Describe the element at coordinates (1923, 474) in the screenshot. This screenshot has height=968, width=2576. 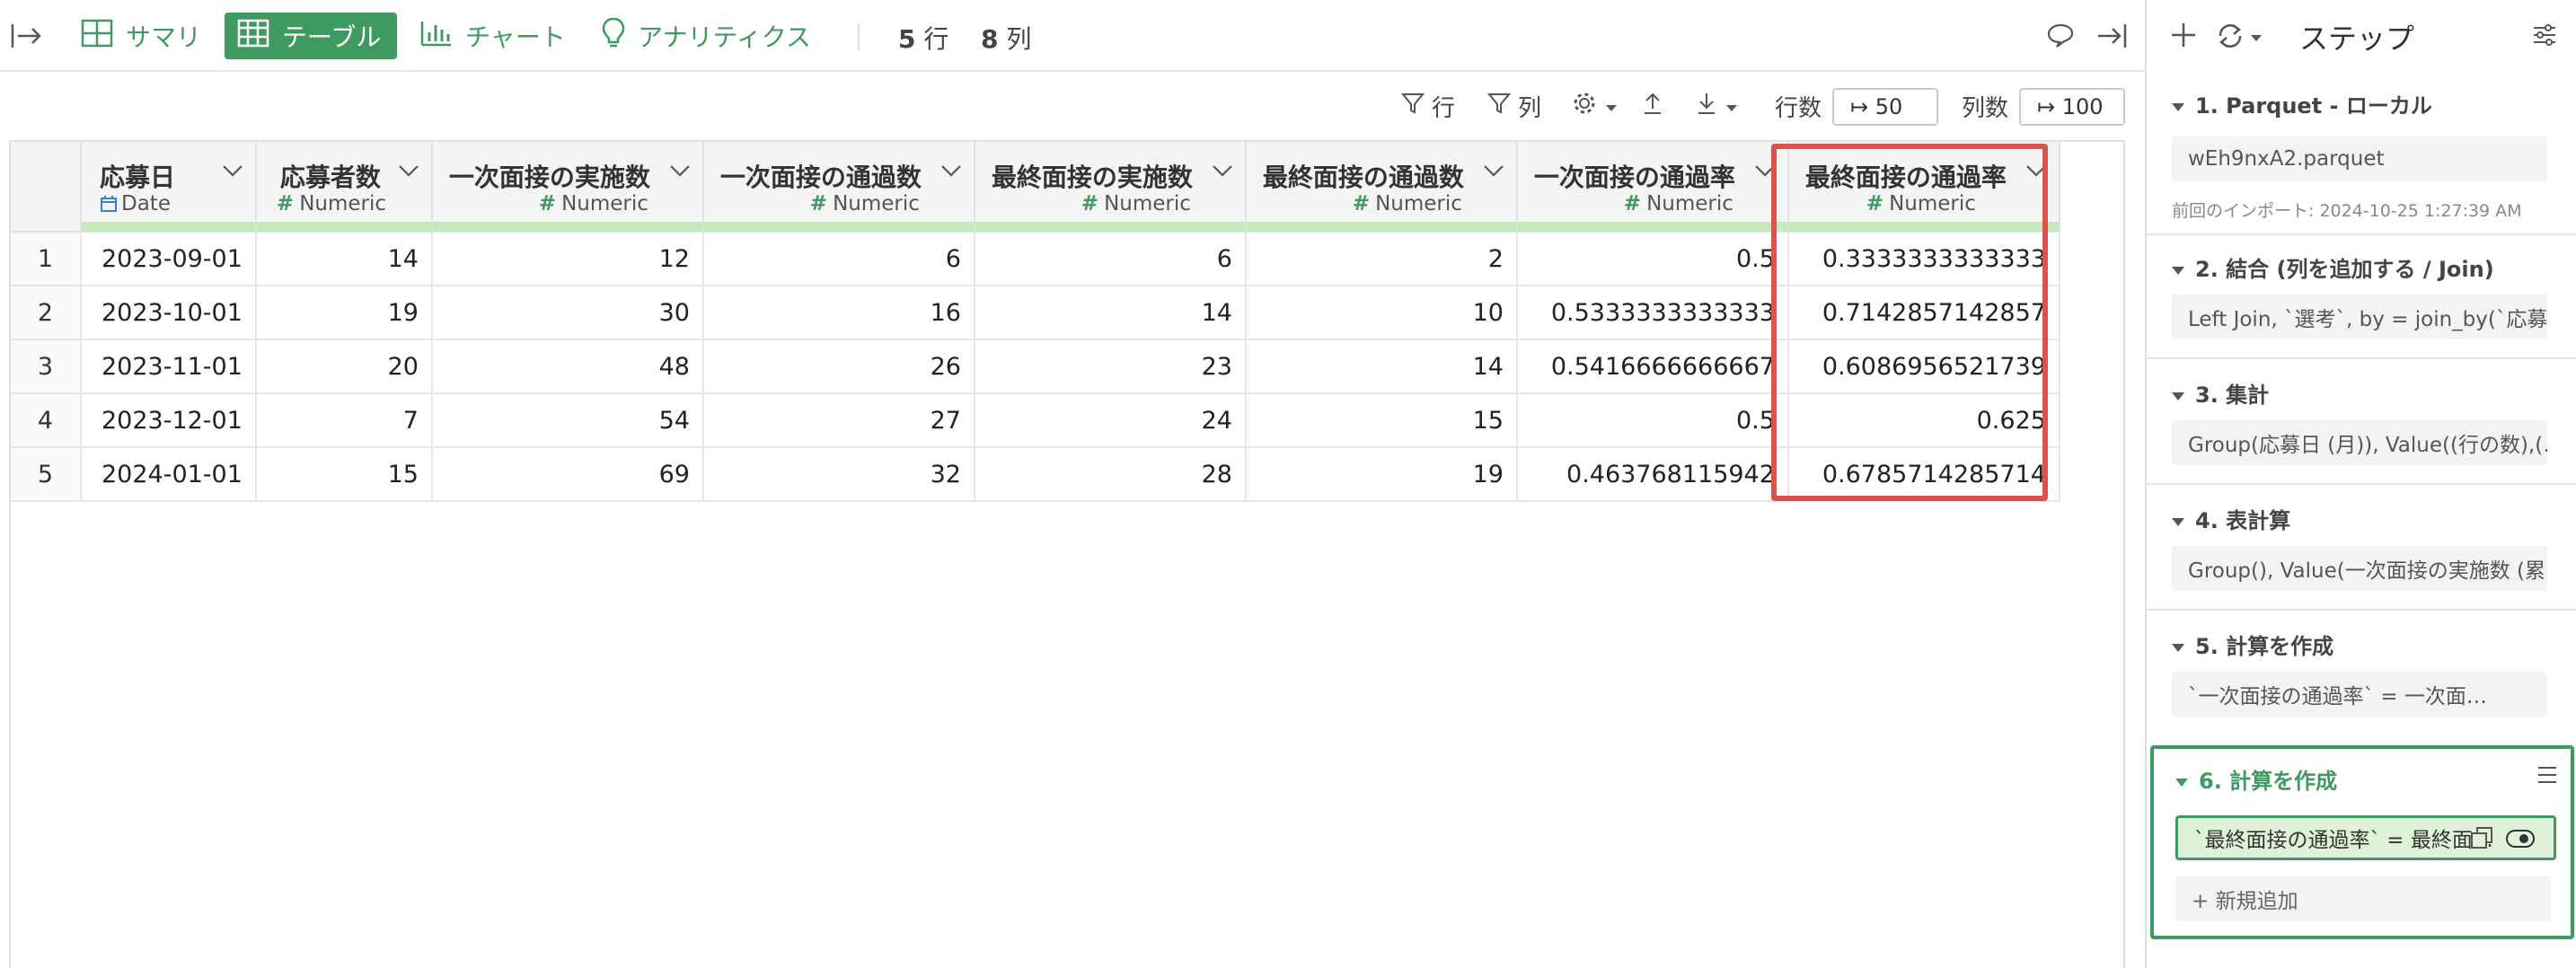
I see `table-cell: 0.6785714285714` at that location.